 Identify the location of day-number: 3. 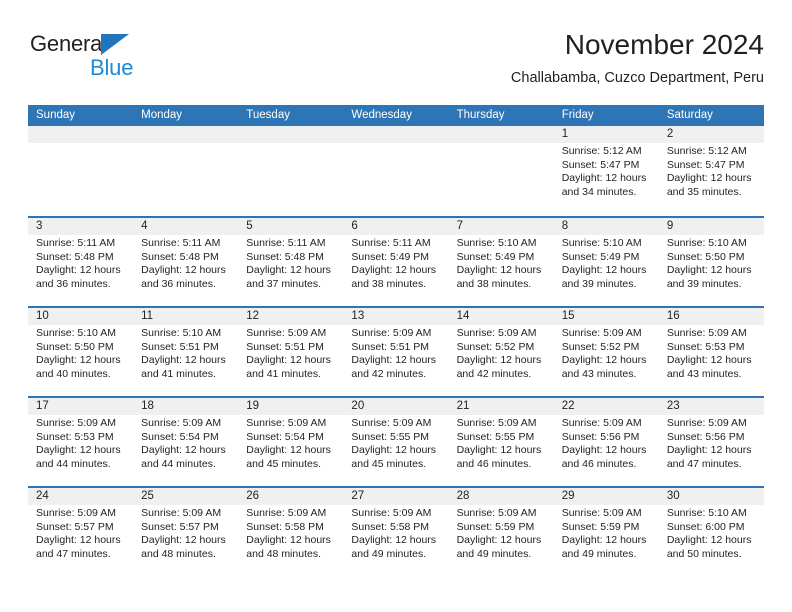
(39, 226).